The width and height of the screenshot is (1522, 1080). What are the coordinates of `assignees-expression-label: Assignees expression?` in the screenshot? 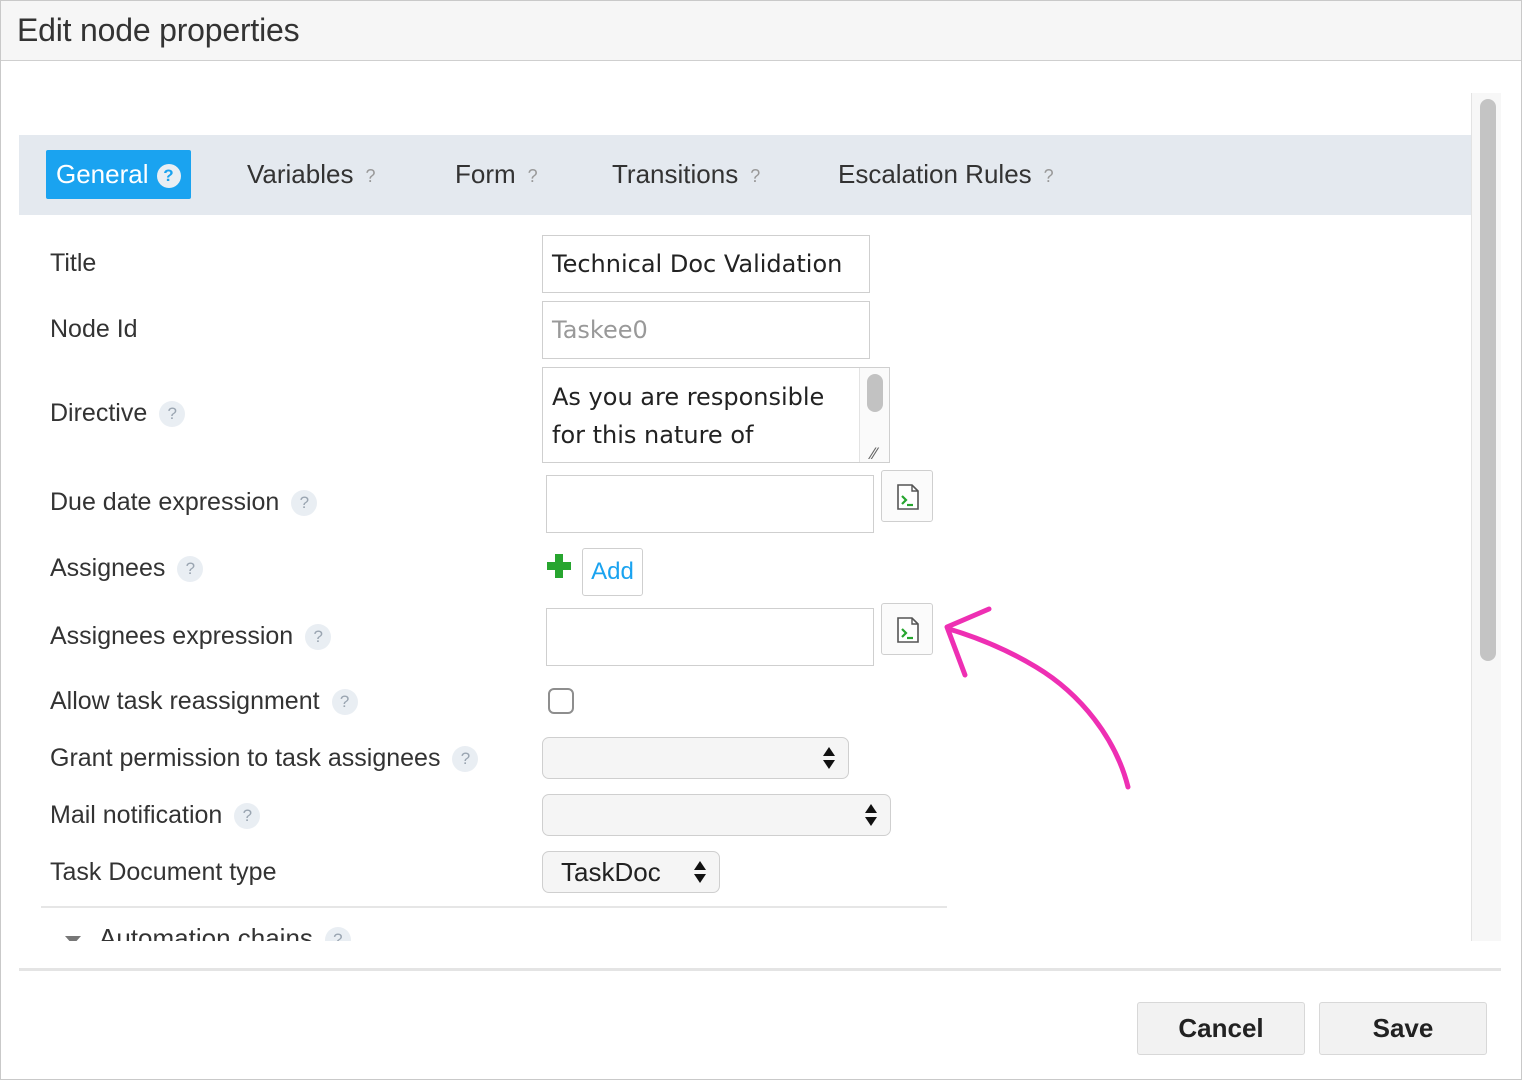 It's located at (191, 636).